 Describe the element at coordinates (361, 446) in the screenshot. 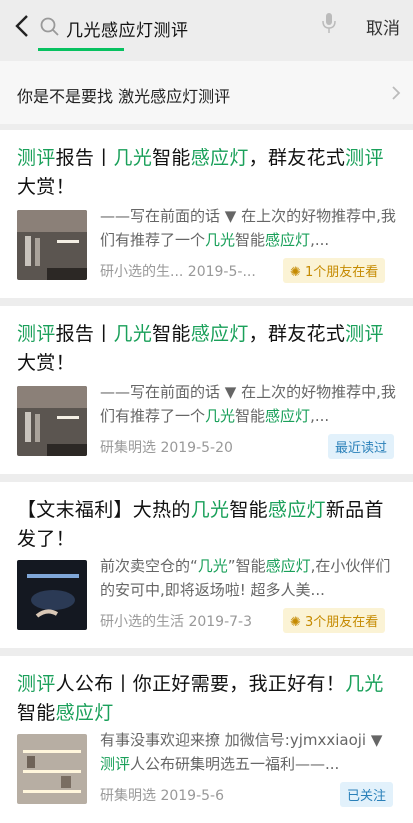

I see `recently-read-badge: 最近读过` at that location.